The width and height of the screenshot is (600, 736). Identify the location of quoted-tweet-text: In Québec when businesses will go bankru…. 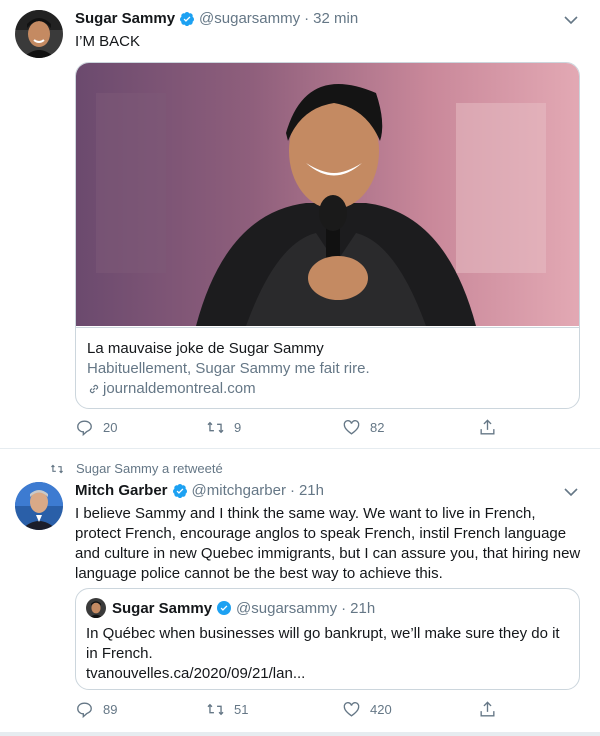
(323, 643).